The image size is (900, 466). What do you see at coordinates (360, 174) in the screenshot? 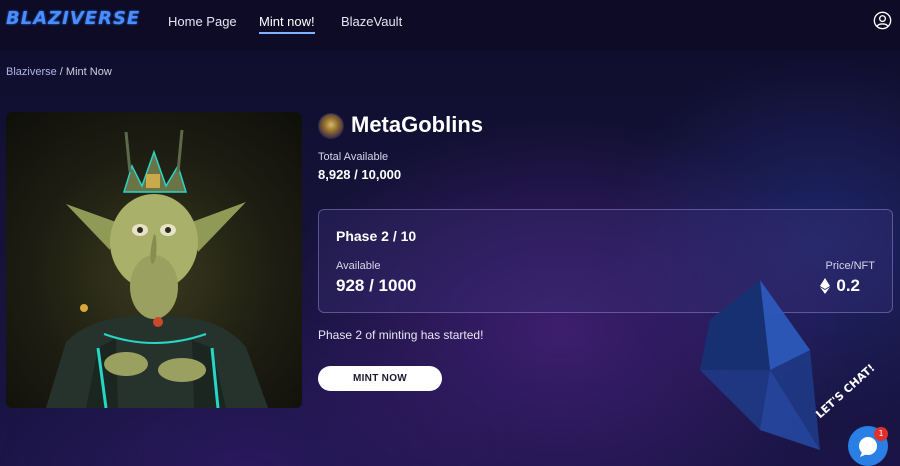
I see `total-available-value: 8,928 / 10,000` at bounding box center [360, 174].